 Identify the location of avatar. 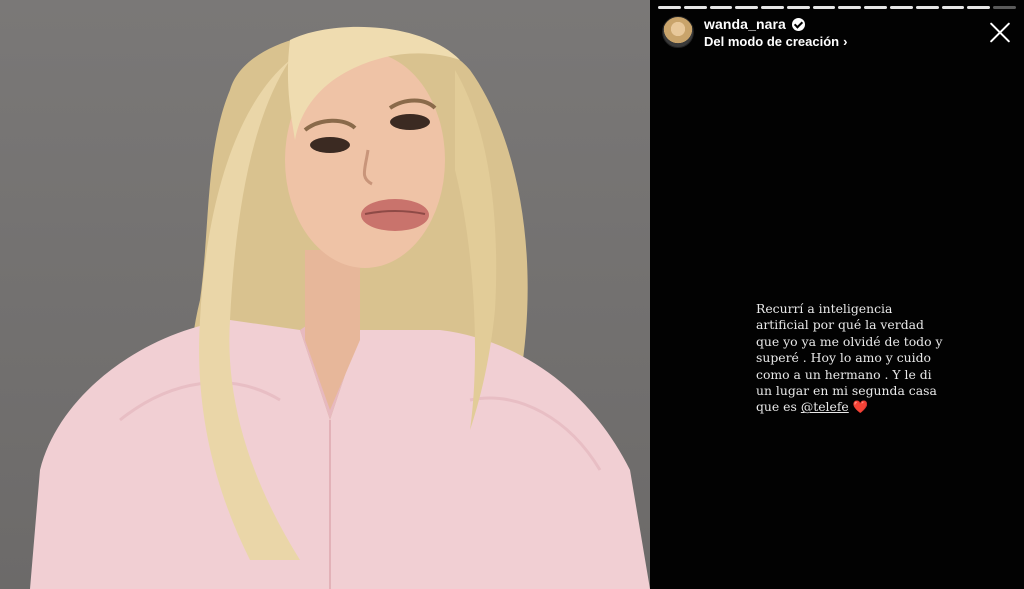
(678, 32).